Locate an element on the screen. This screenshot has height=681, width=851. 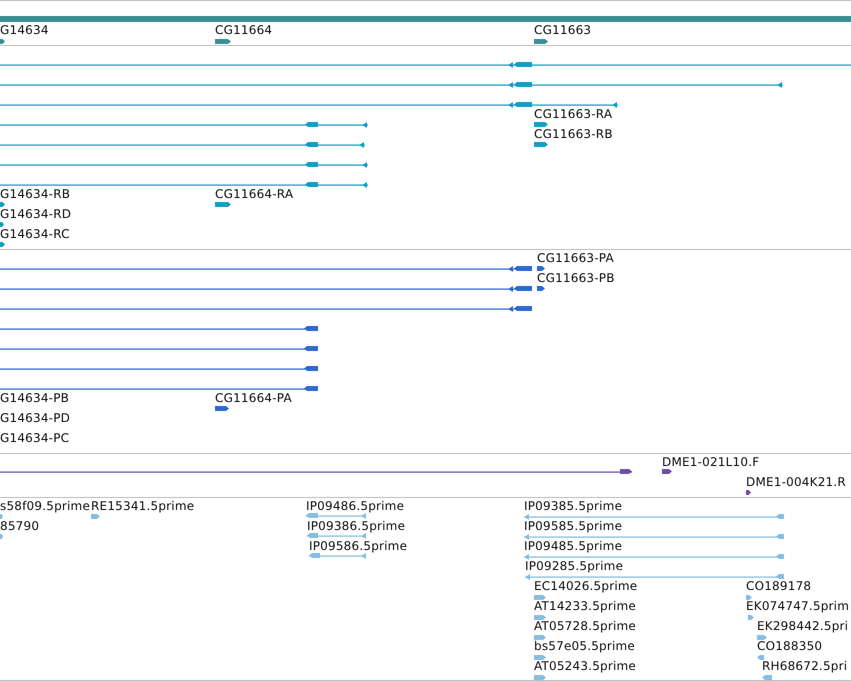
feature-label: G14634 is located at coordinates (24, 30).